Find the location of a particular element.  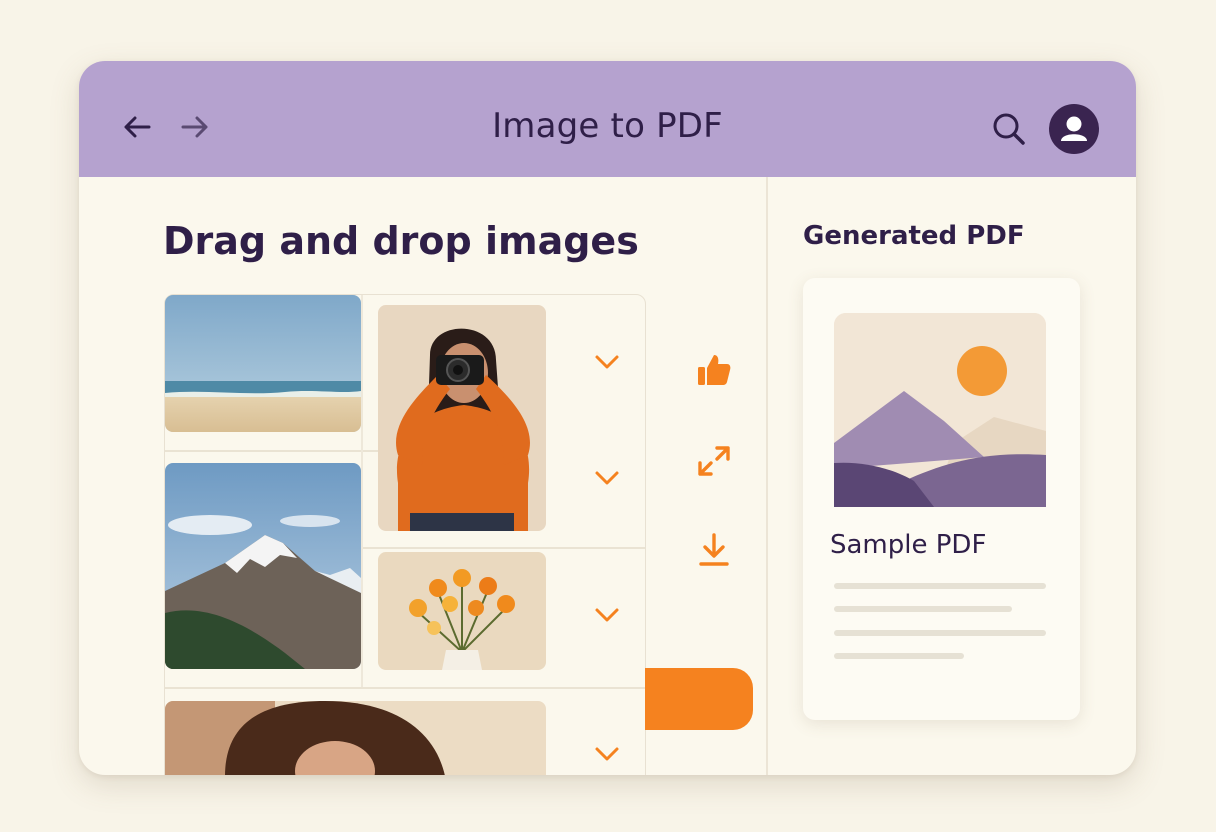

top-bar: Image to PDF is located at coordinates (607, 119).